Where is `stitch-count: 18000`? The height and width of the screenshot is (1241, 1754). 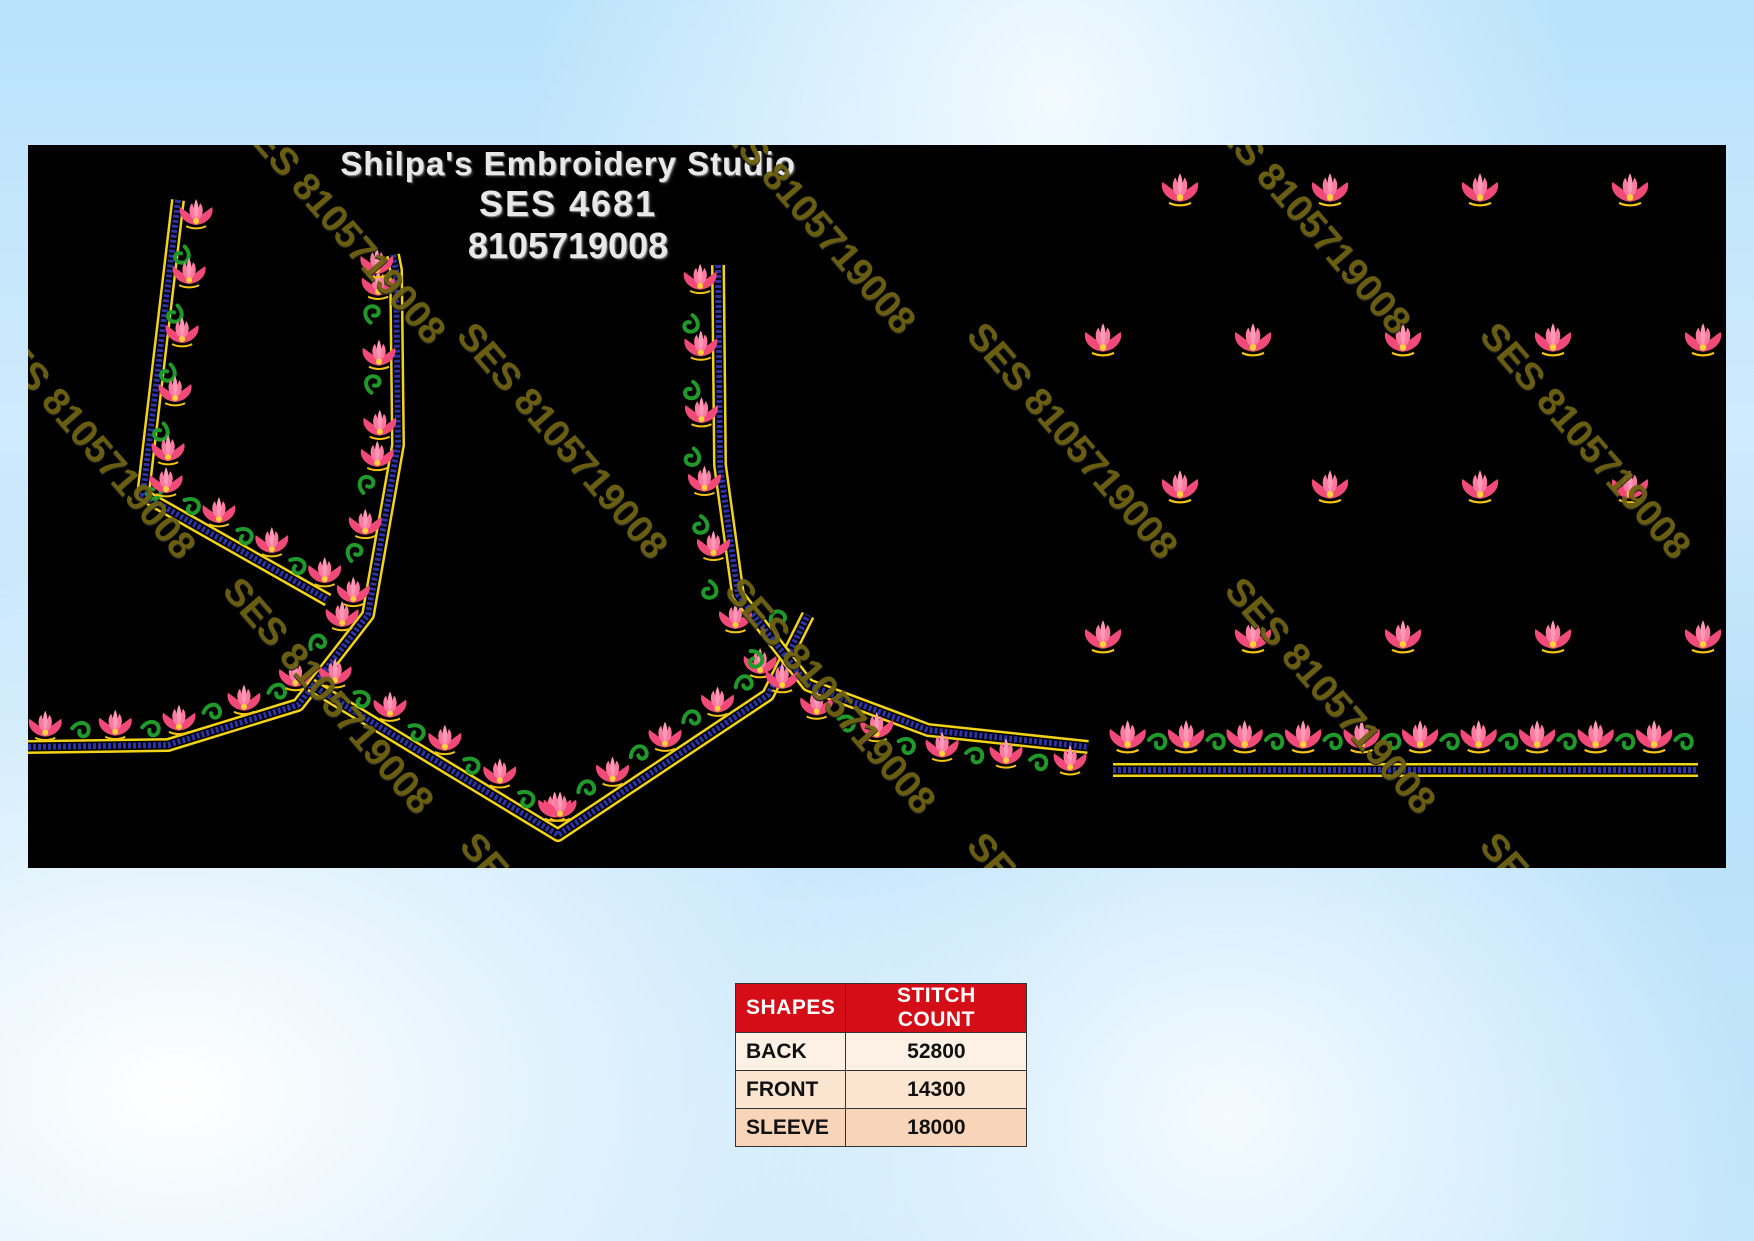
stitch-count: 18000 is located at coordinates (936, 1127).